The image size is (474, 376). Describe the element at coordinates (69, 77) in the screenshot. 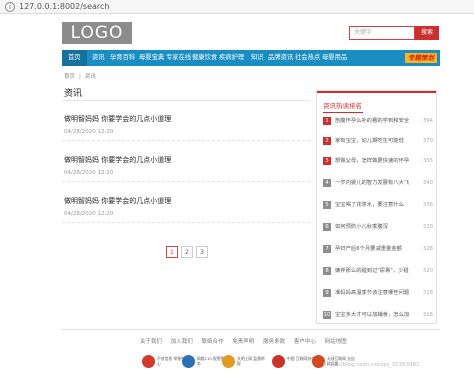

I see `breadcrumb-home: 首页` at that location.